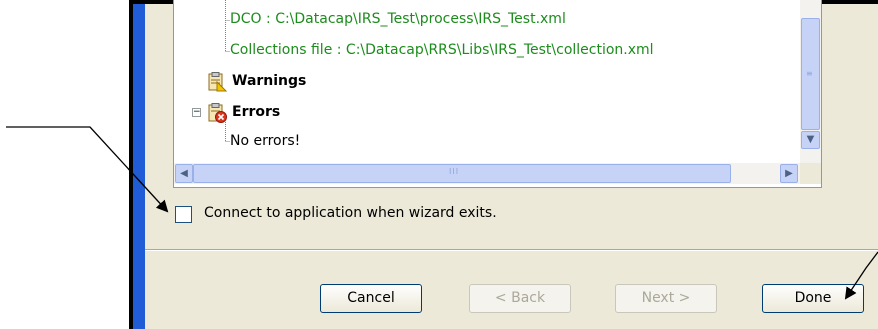 The image size is (878, 329). Describe the element at coordinates (861, 275) in the screenshot. I see `done-pointer-arrow` at that location.